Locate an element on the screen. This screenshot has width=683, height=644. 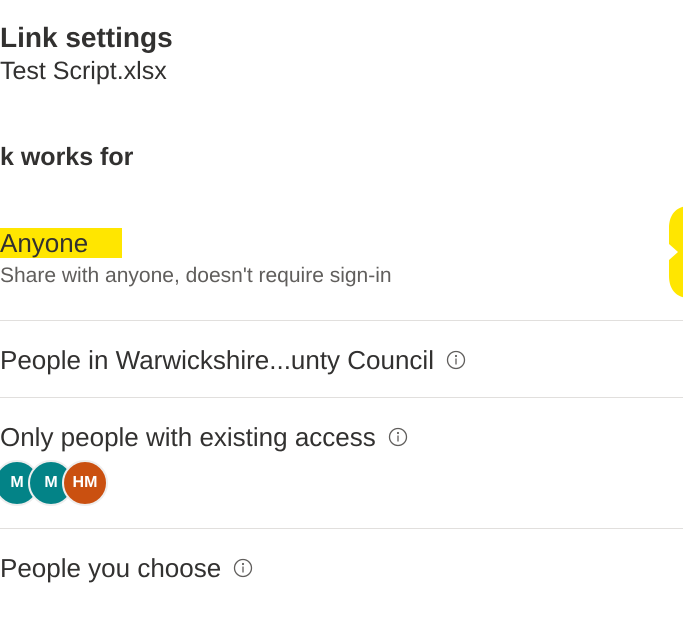
link-option: People in Warwickshire...unty Council is located at coordinates (341, 359).